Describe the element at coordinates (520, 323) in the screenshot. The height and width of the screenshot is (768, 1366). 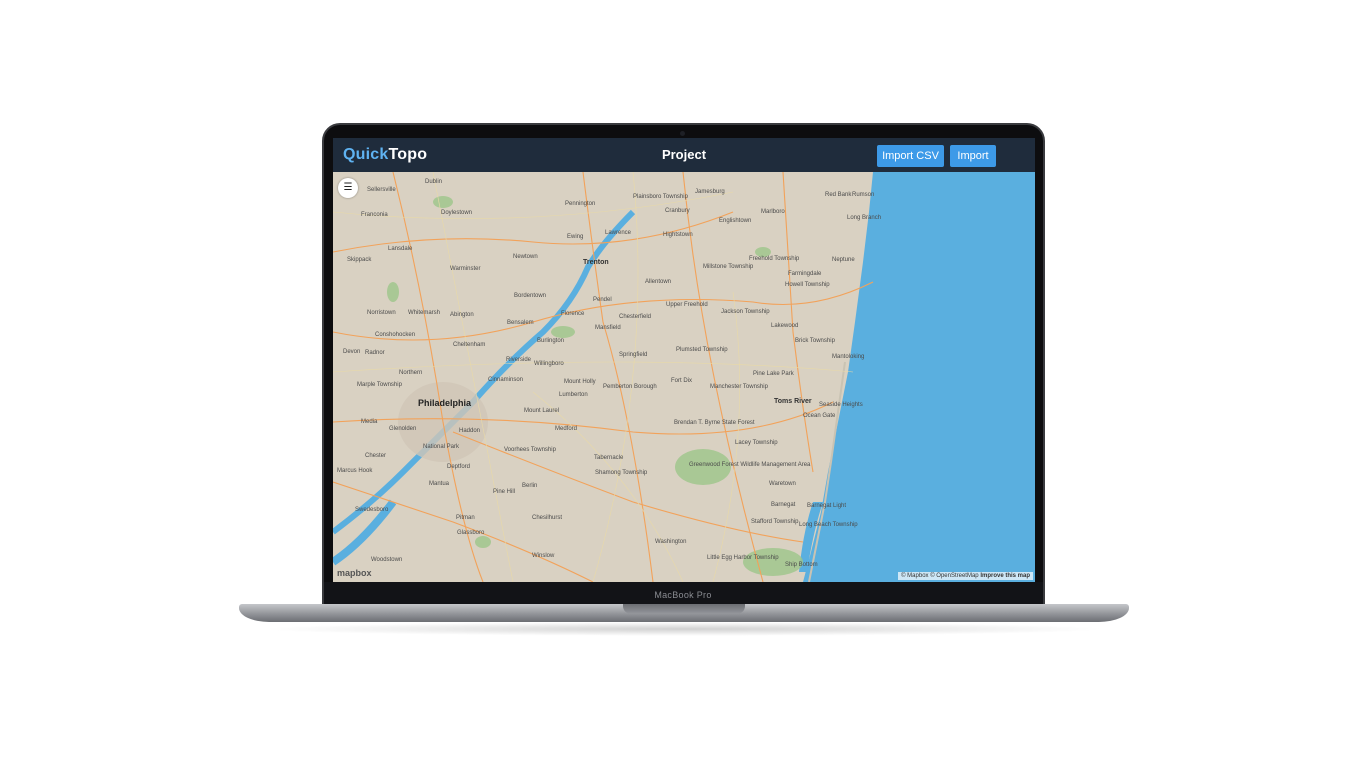
I see `map-place-label: Bensalem` at that location.